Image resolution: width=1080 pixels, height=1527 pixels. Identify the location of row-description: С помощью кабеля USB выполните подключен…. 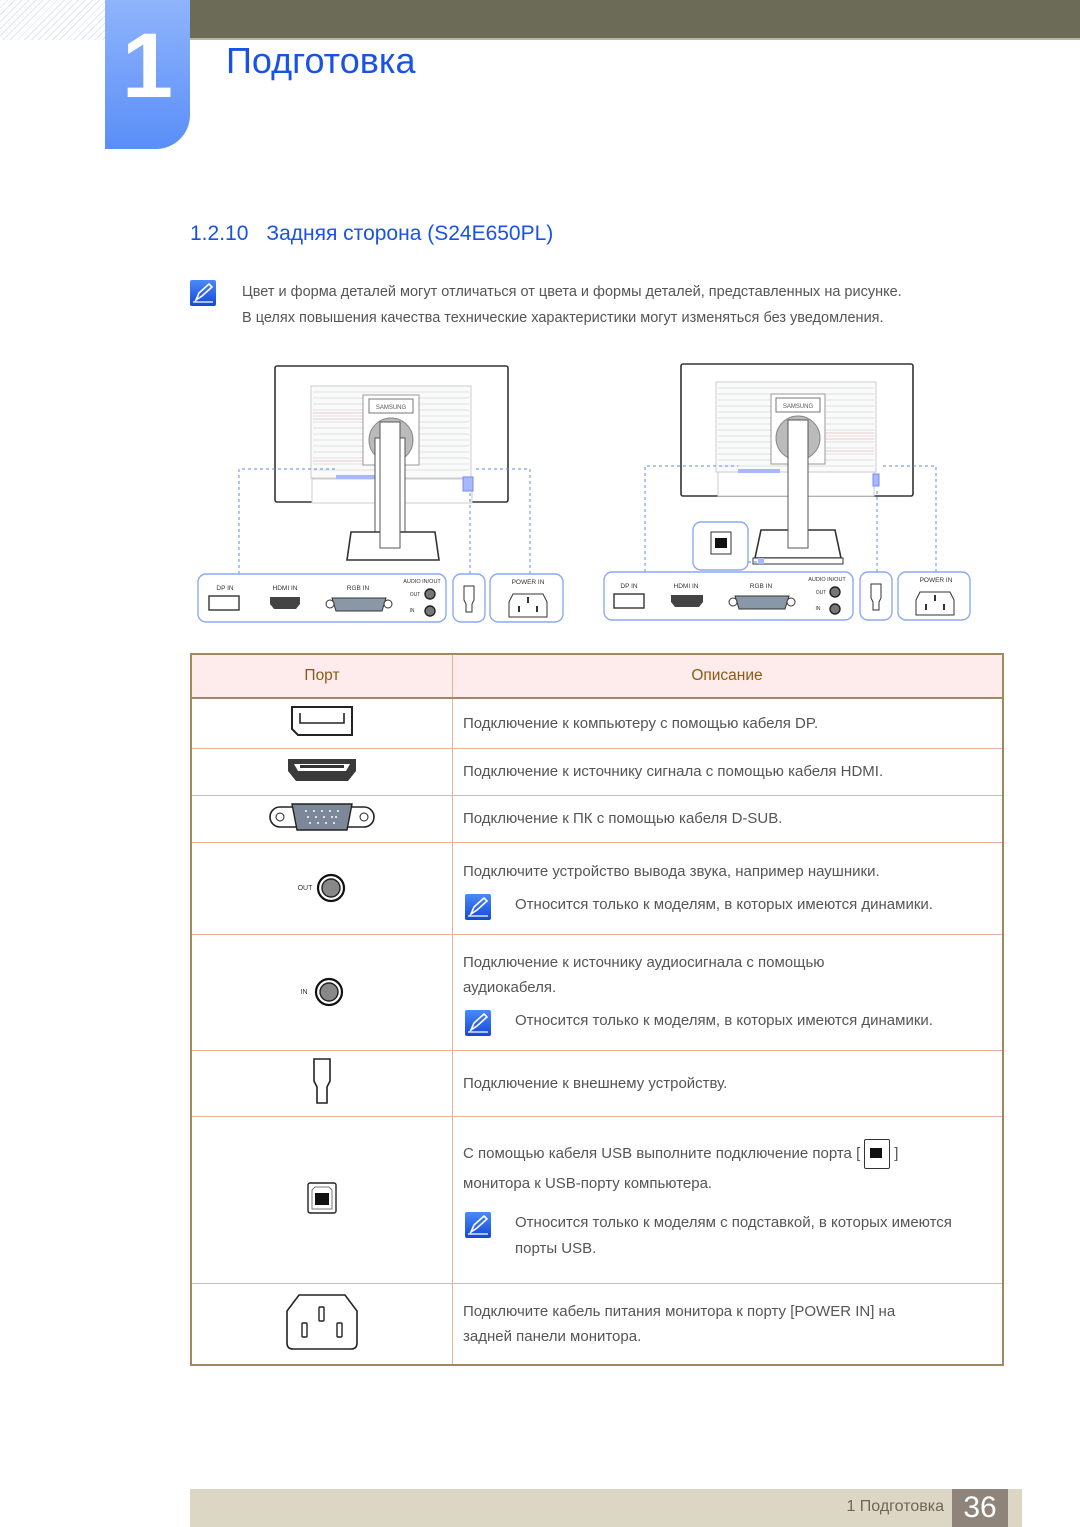
(662, 1153).